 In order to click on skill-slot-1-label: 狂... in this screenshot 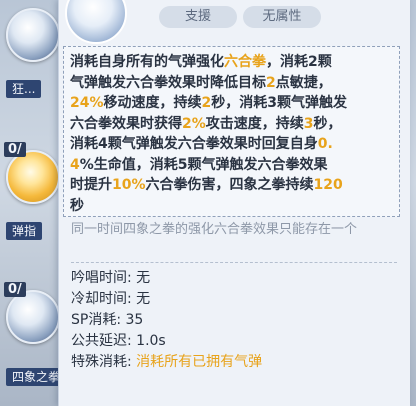, I will do `click(24, 89)`.